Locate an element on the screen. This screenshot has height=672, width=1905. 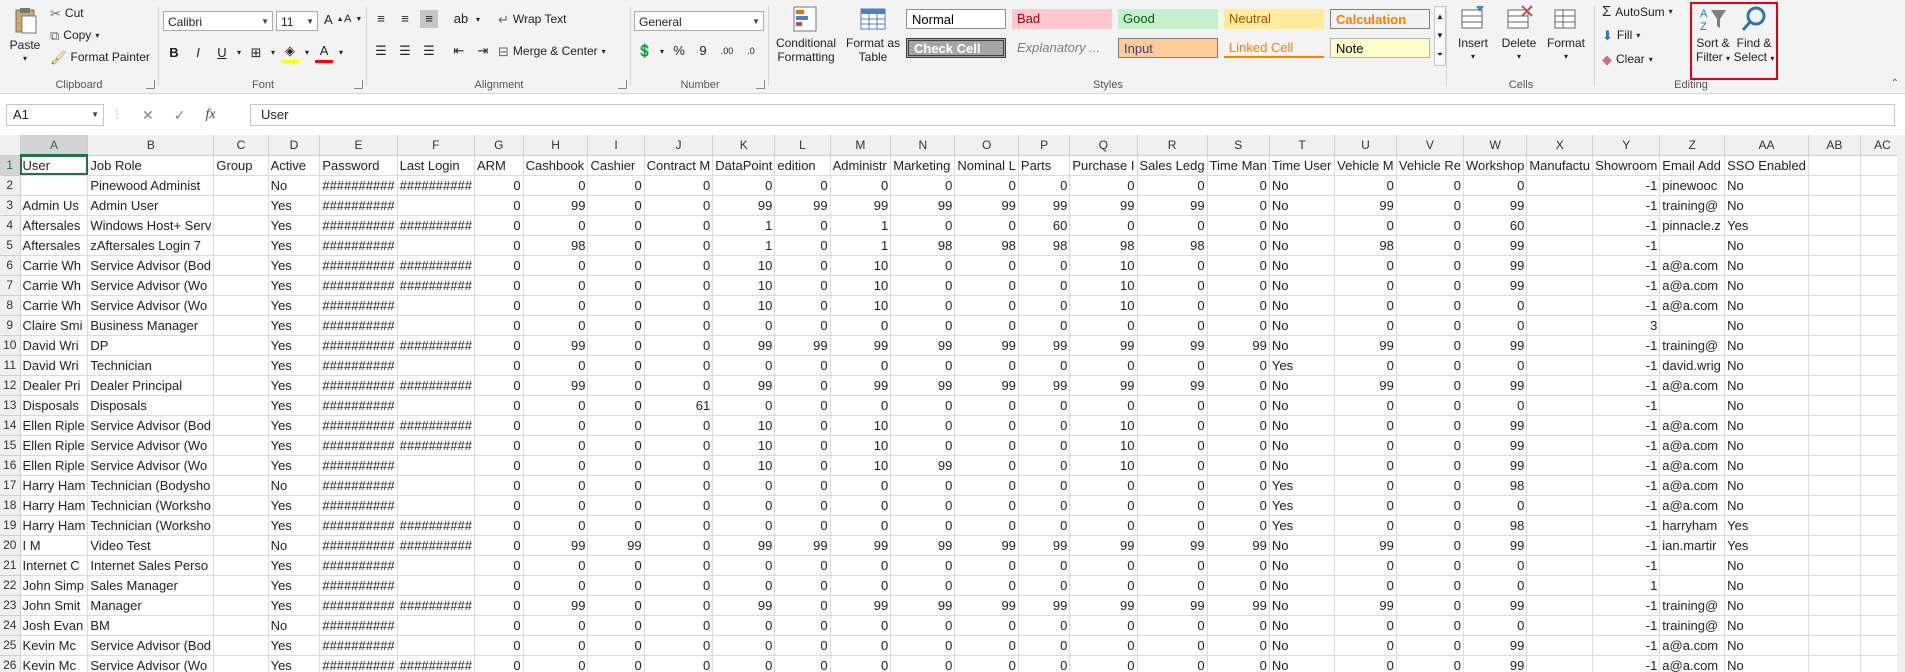
column-header-o: O is located at coordinates (986, 145).